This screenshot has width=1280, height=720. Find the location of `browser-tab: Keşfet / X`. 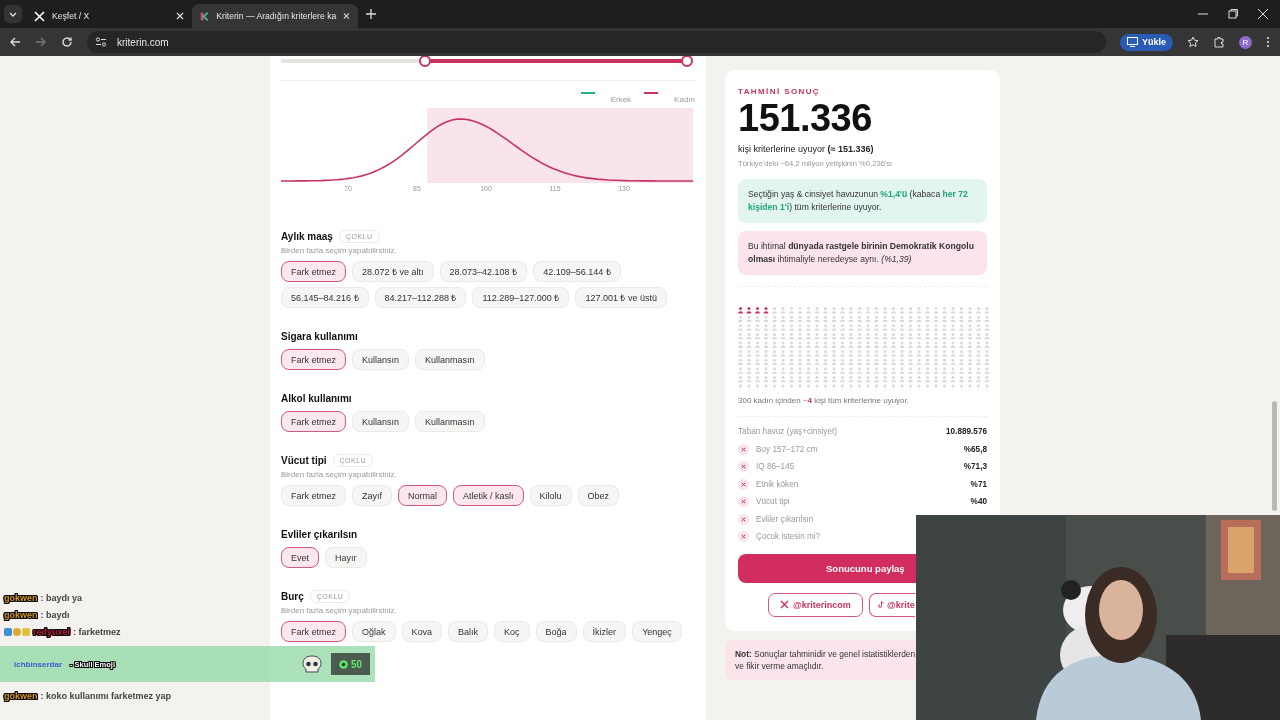

browser-tab: Keşfet / X is located at coordinates (109, 16).